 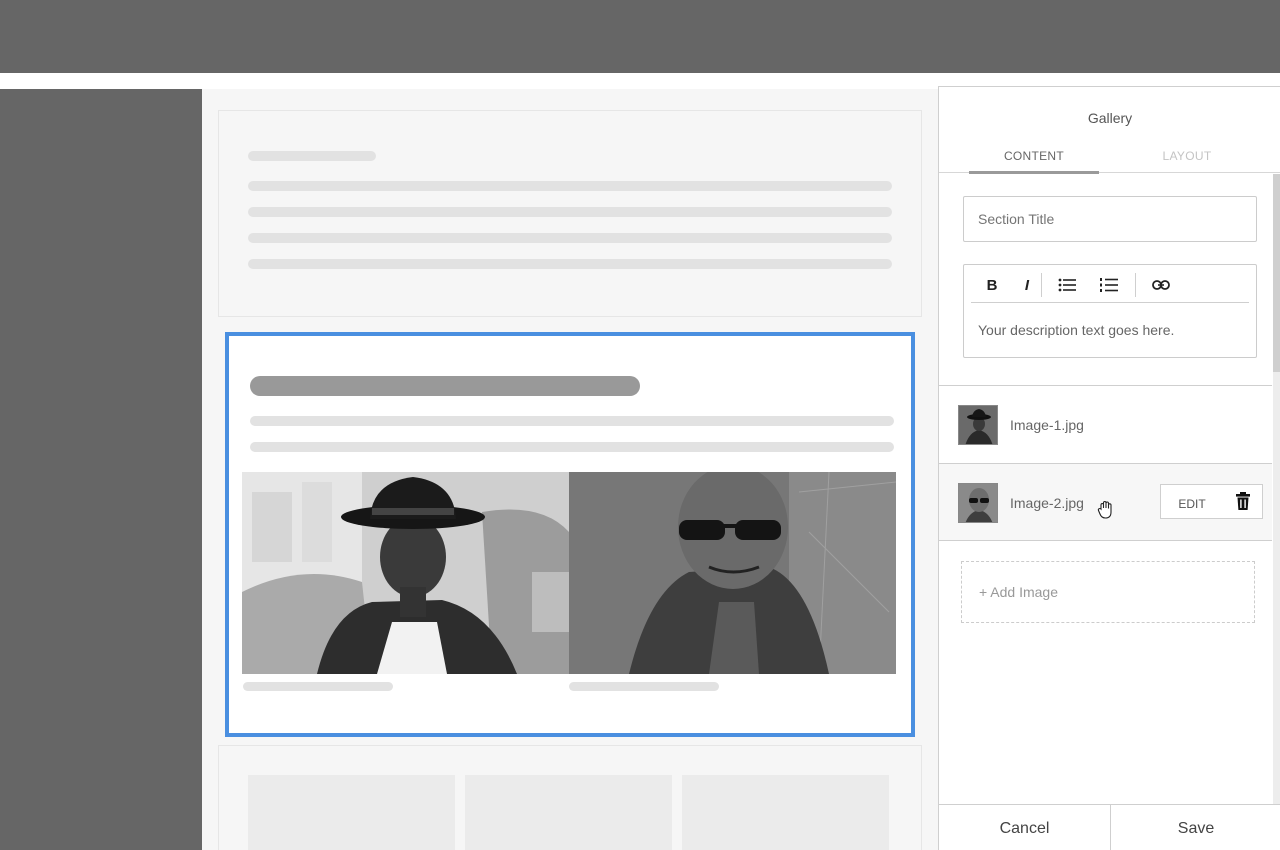 I want to click on editor-toolbar: B I, so click(x=1110, y=284).